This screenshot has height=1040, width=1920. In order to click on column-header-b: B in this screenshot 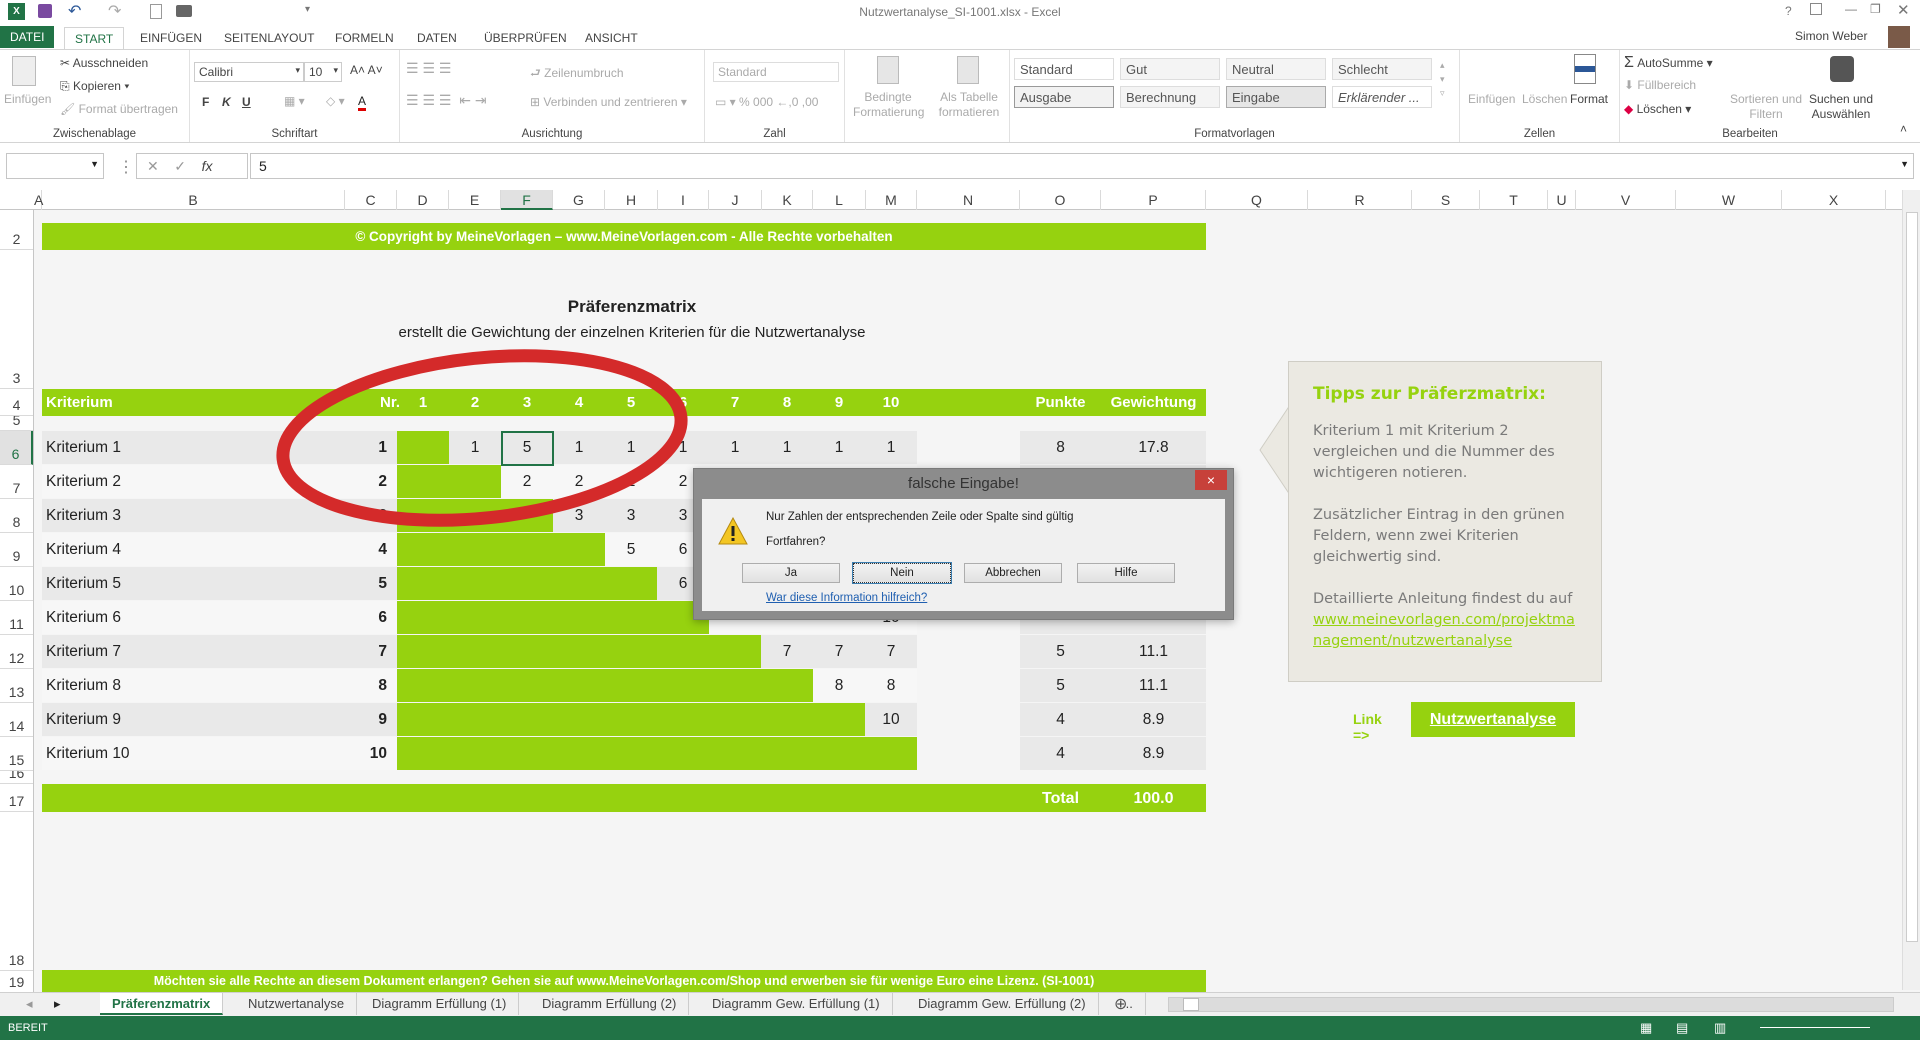, I will do `click(193, 200)`.